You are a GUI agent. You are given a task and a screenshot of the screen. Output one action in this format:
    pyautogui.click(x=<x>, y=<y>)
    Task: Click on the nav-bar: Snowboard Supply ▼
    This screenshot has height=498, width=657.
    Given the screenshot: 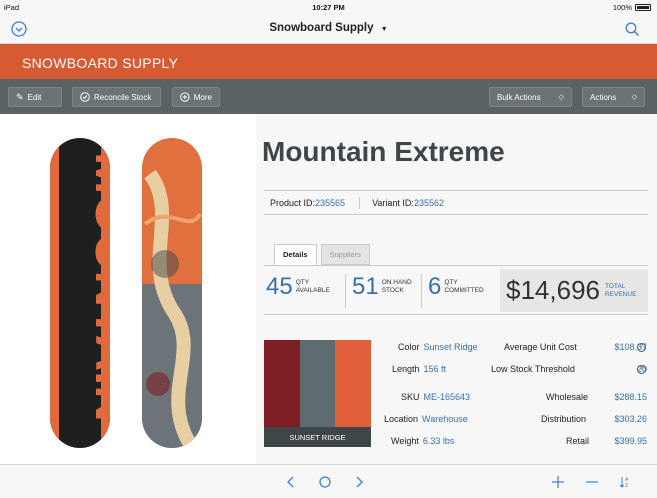 What is the action you would take?
    pyautogui.click(x=328, y=29)
    